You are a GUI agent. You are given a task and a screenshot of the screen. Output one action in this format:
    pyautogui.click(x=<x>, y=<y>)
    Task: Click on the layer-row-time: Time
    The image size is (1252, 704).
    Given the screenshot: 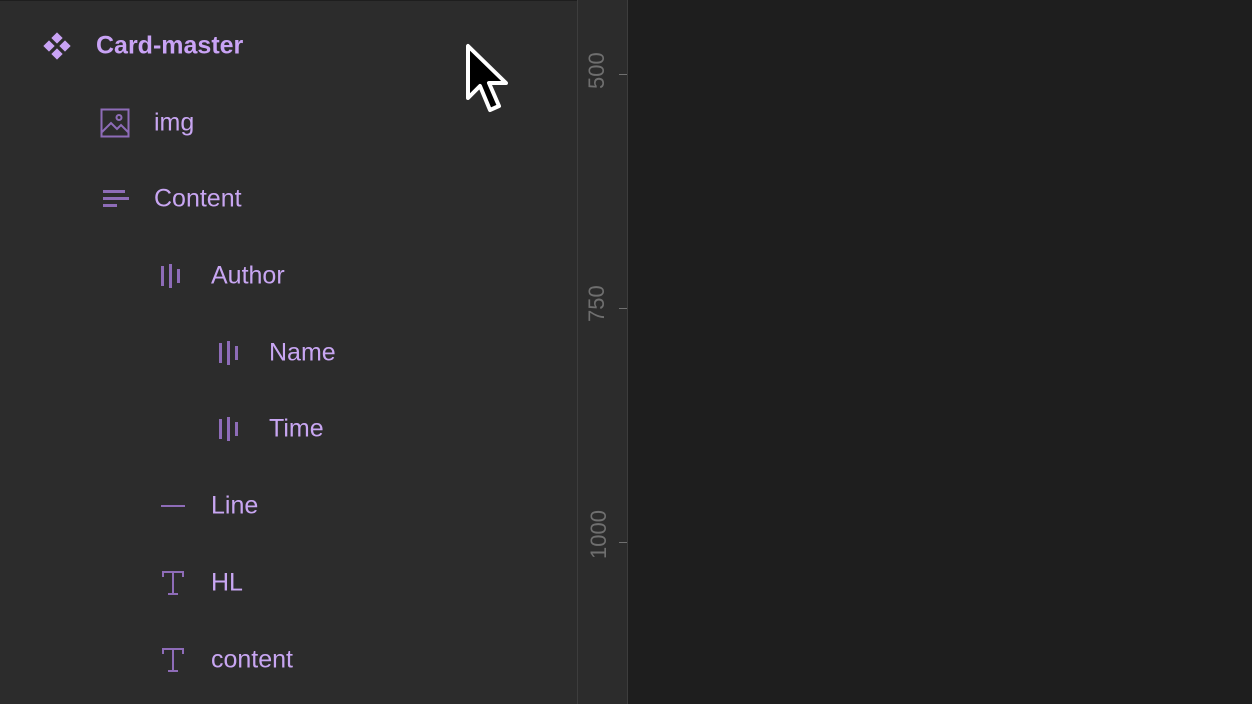 What is the action you would take?
    pyautogui.click(x=288, y=429)
    